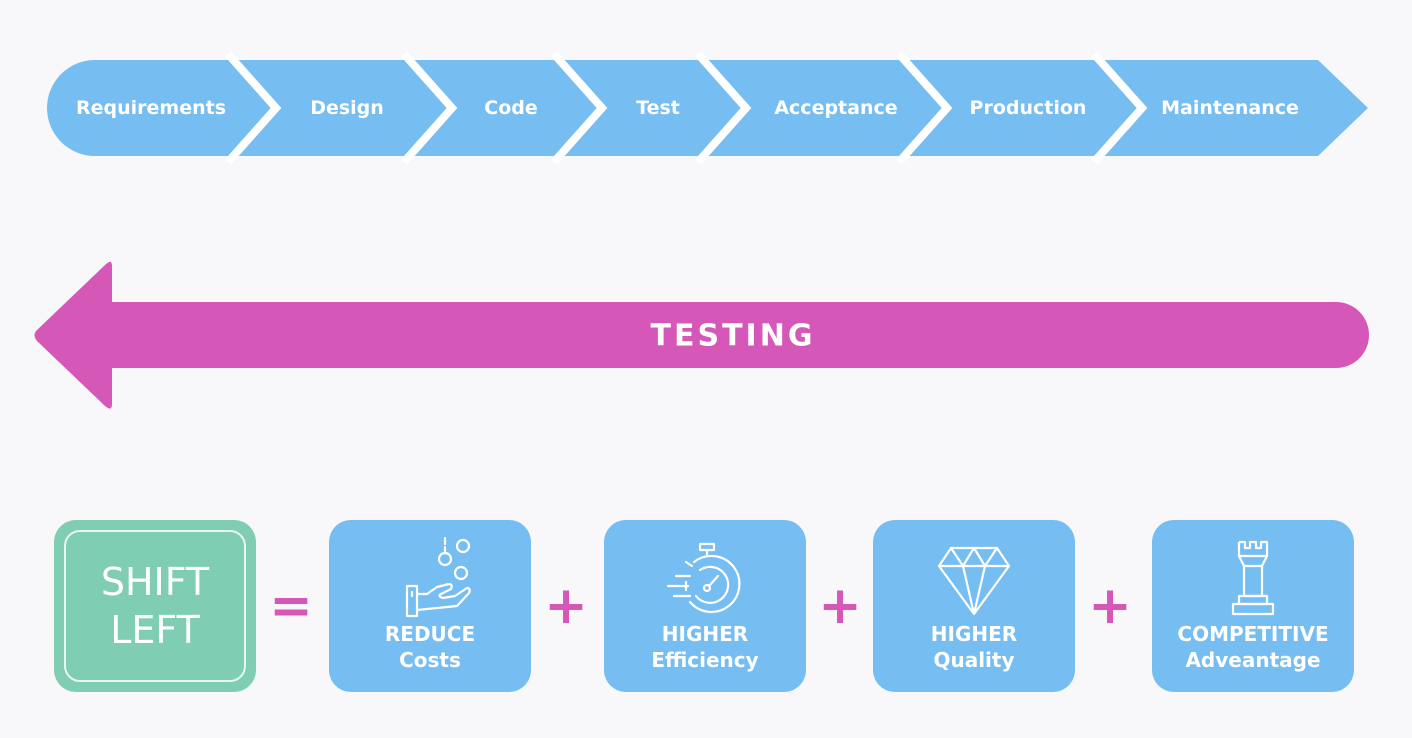 This screenshot has height=738, width=1412. Describe the element at coordinates (155, 630) in the screenshot. I see `shift-left-line2: LEFT` at that location.